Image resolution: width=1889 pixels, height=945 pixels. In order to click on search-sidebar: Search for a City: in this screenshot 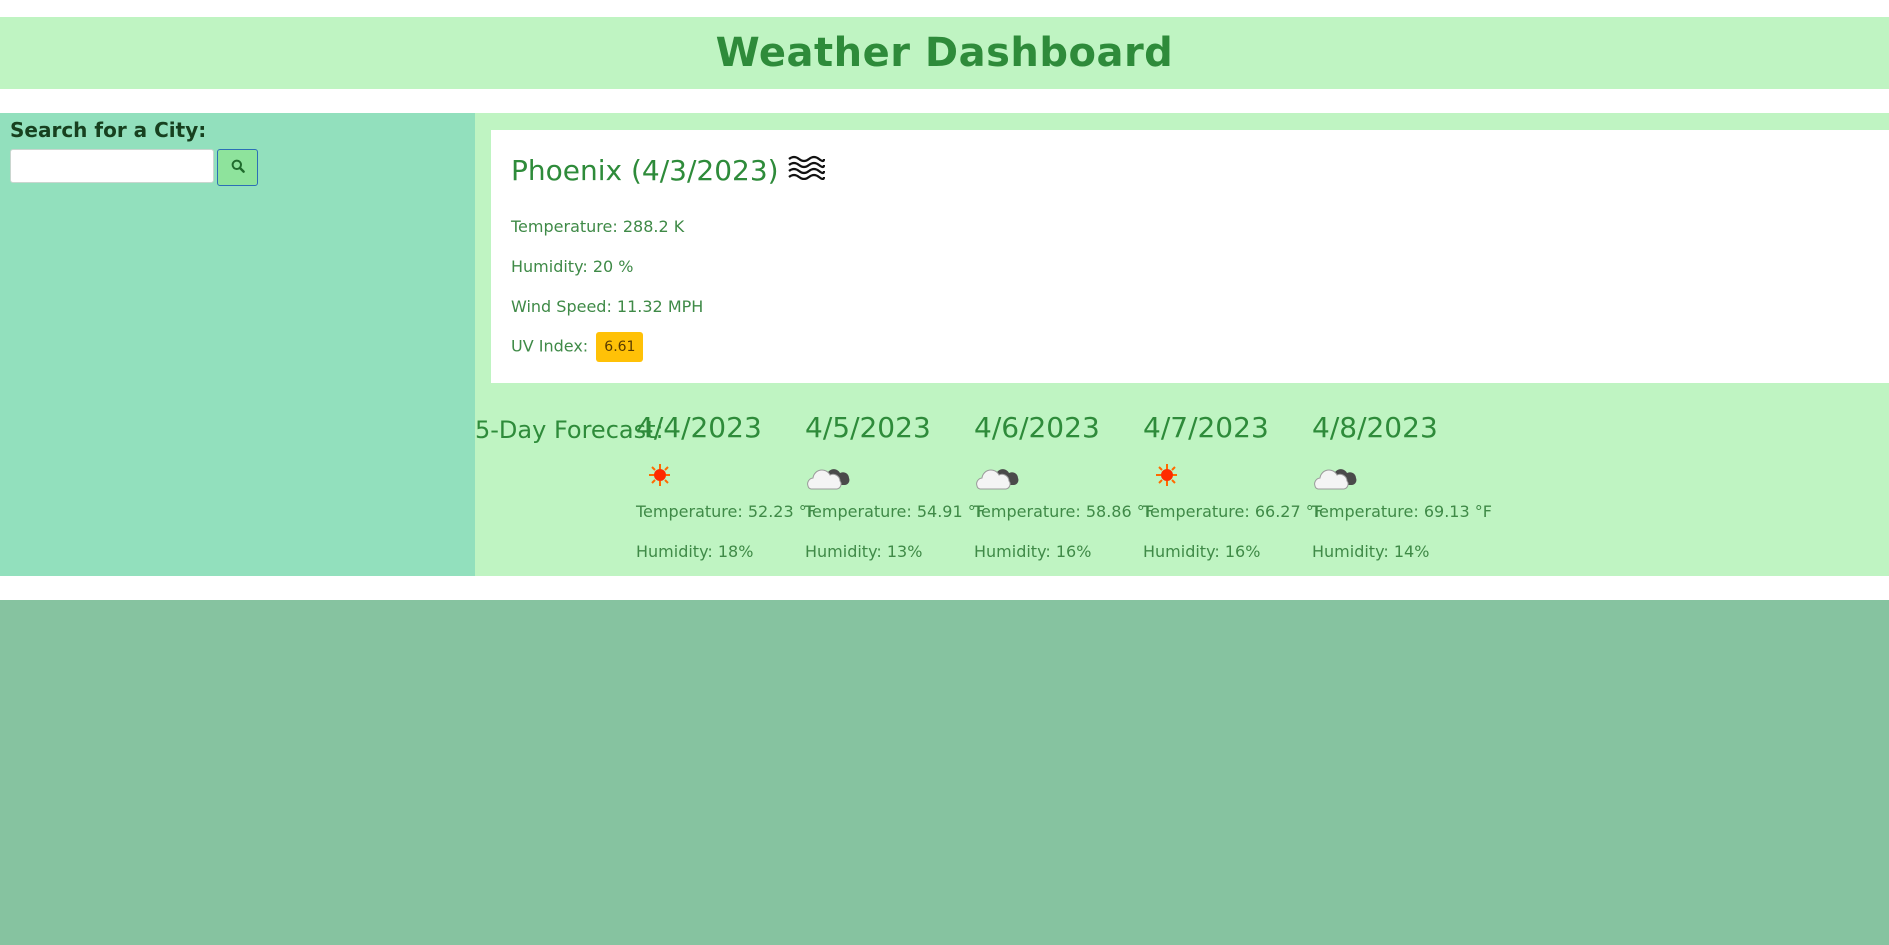, I will do `click(237, 344)`.